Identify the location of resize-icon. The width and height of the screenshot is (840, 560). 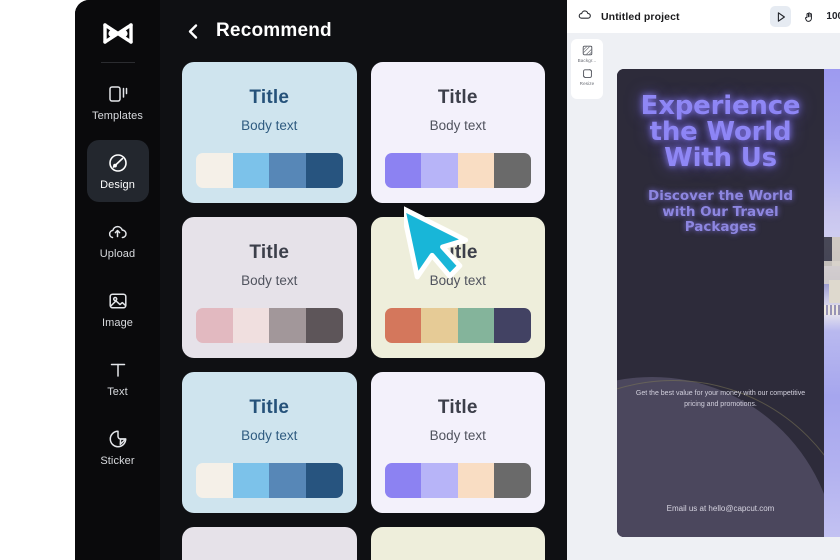
(587, 73).